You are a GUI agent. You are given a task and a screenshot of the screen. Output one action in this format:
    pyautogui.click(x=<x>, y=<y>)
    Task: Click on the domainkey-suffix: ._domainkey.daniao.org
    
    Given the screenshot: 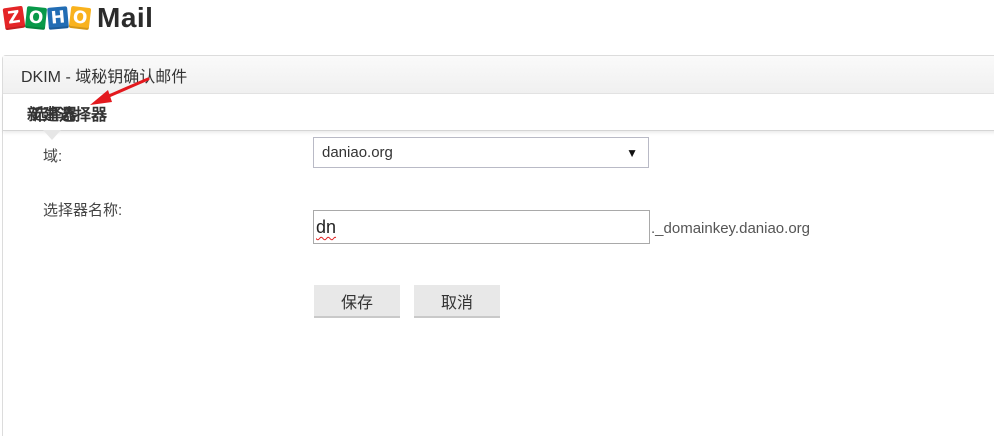 What is the action you would take?
    pyautogui.click(x=730, y=228)
    